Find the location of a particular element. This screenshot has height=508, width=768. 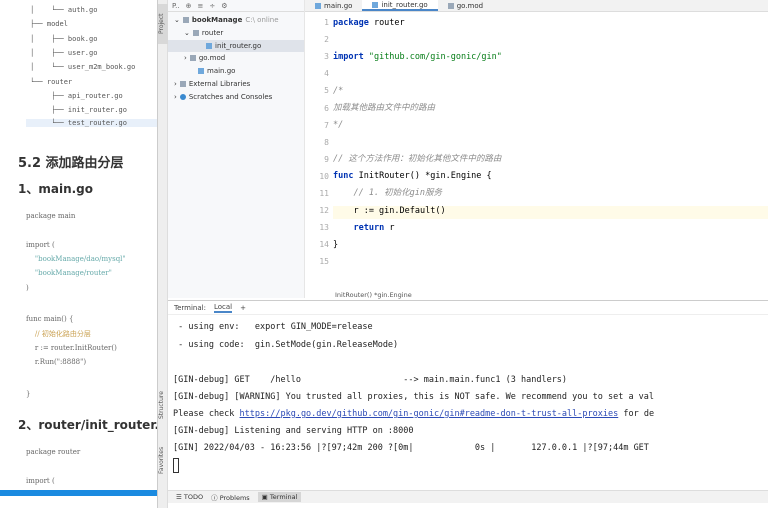

line-number: 11 is located at coordinates (324, 193).